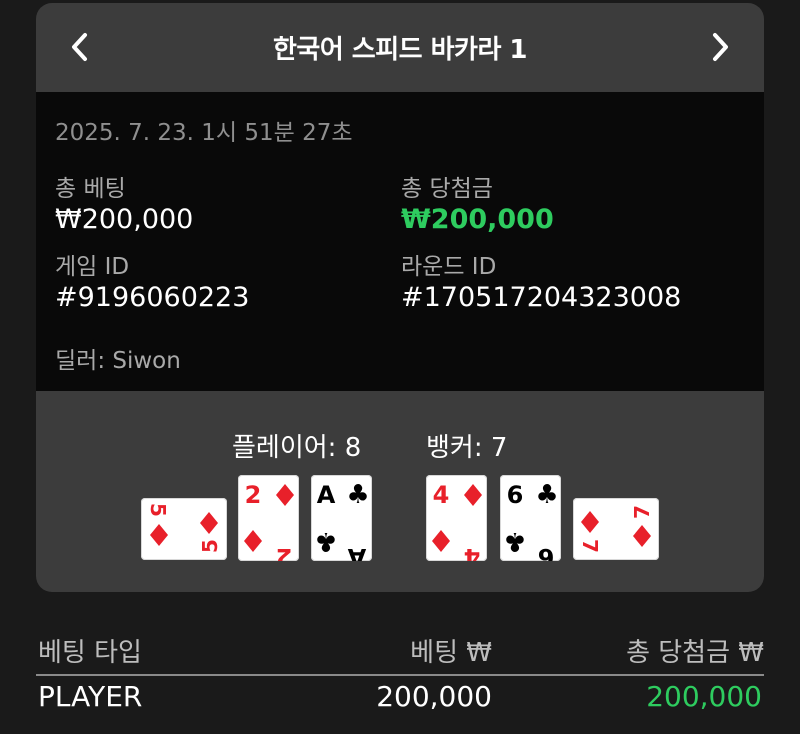 The height and width of the screenshot is (734, 800). Describe the element at coordinates (268, 518) in the screenshot. I see `player-card-2: 2 2` at that location.